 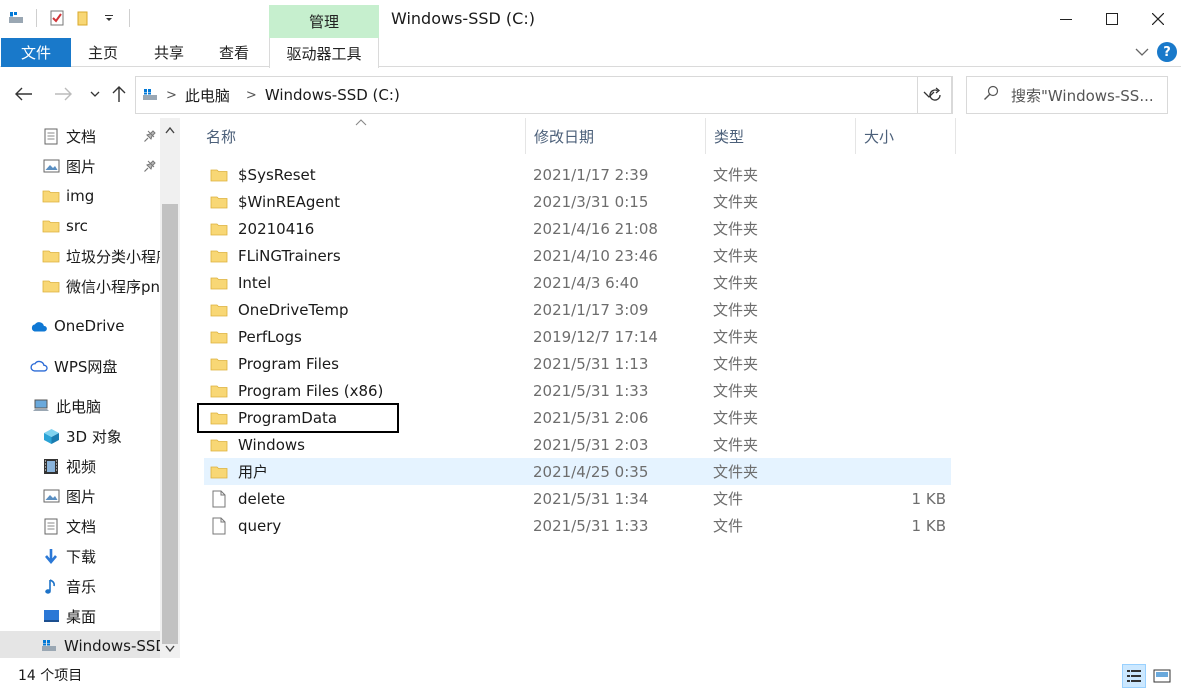 What do you see at coordinates (577, 336) in the screenshot?
I see `file-row: PerfLogs 2019/12/7 17:14 文件夹` at bounding box center [577, 336].